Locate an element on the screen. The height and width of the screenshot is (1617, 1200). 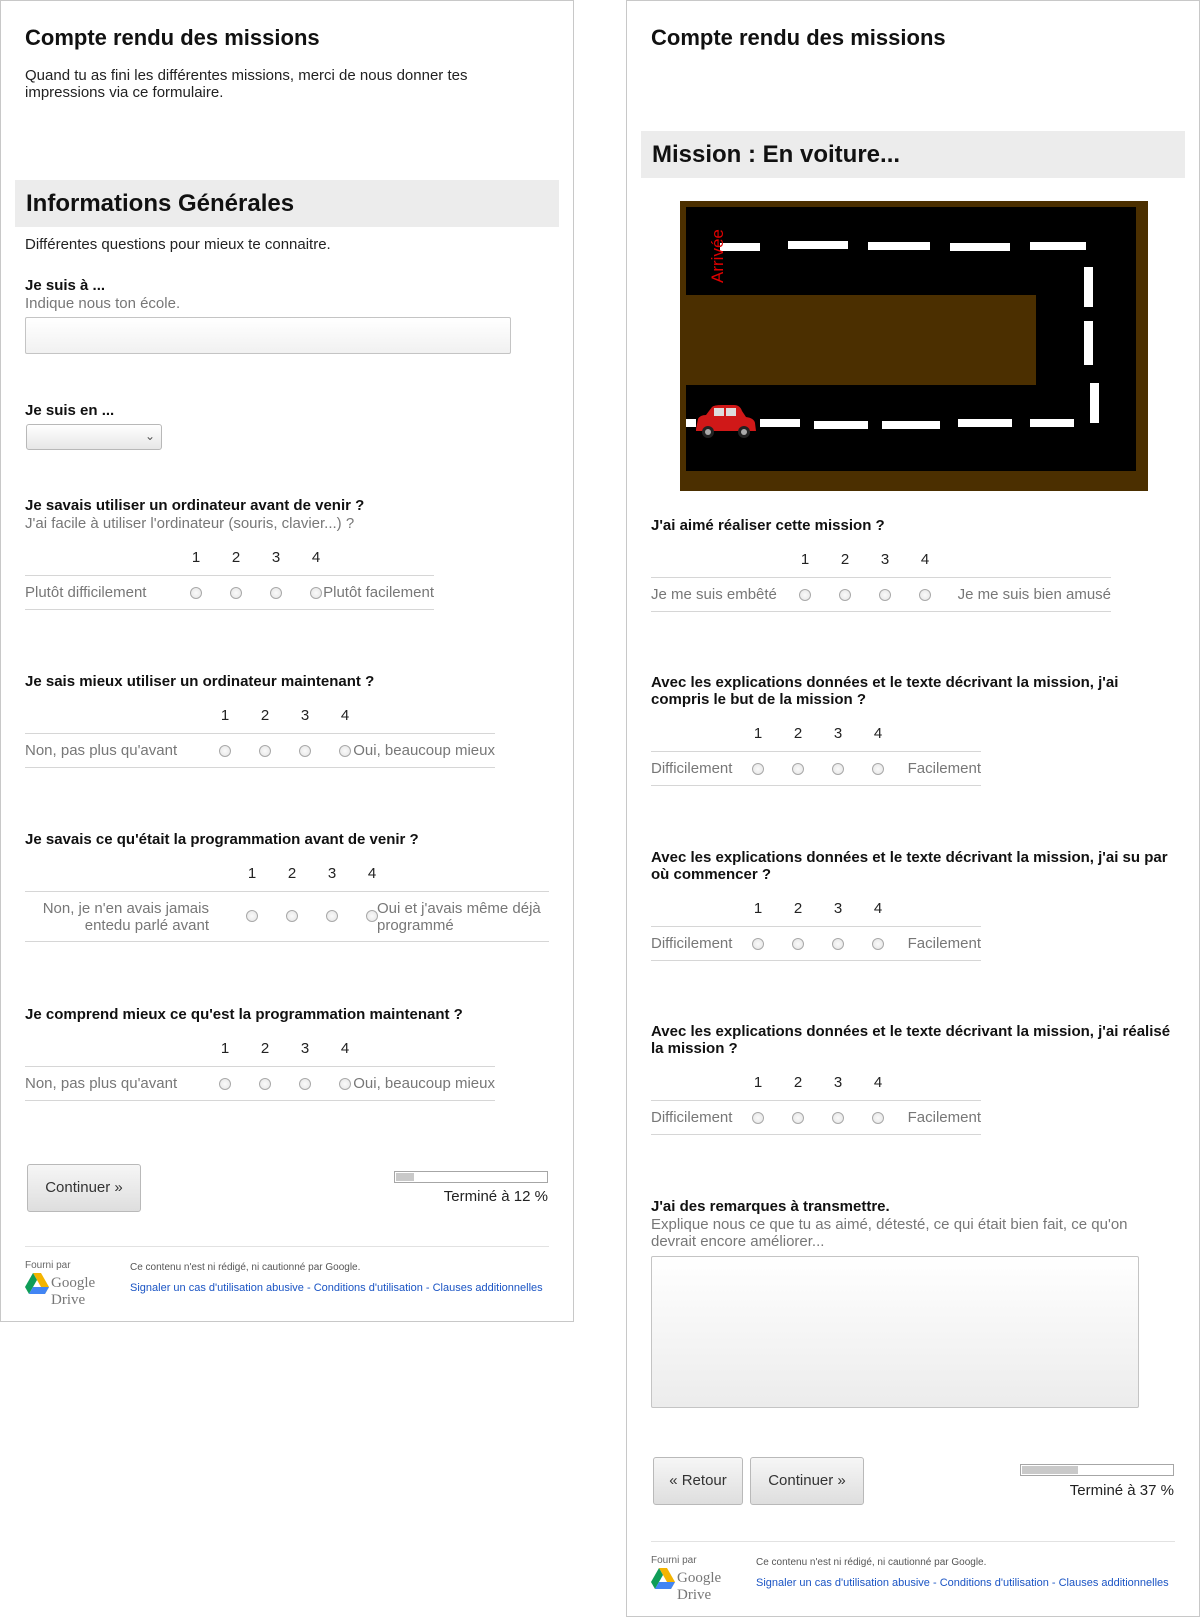
mission-image: Arrivée is located at coordinates (914, 346).